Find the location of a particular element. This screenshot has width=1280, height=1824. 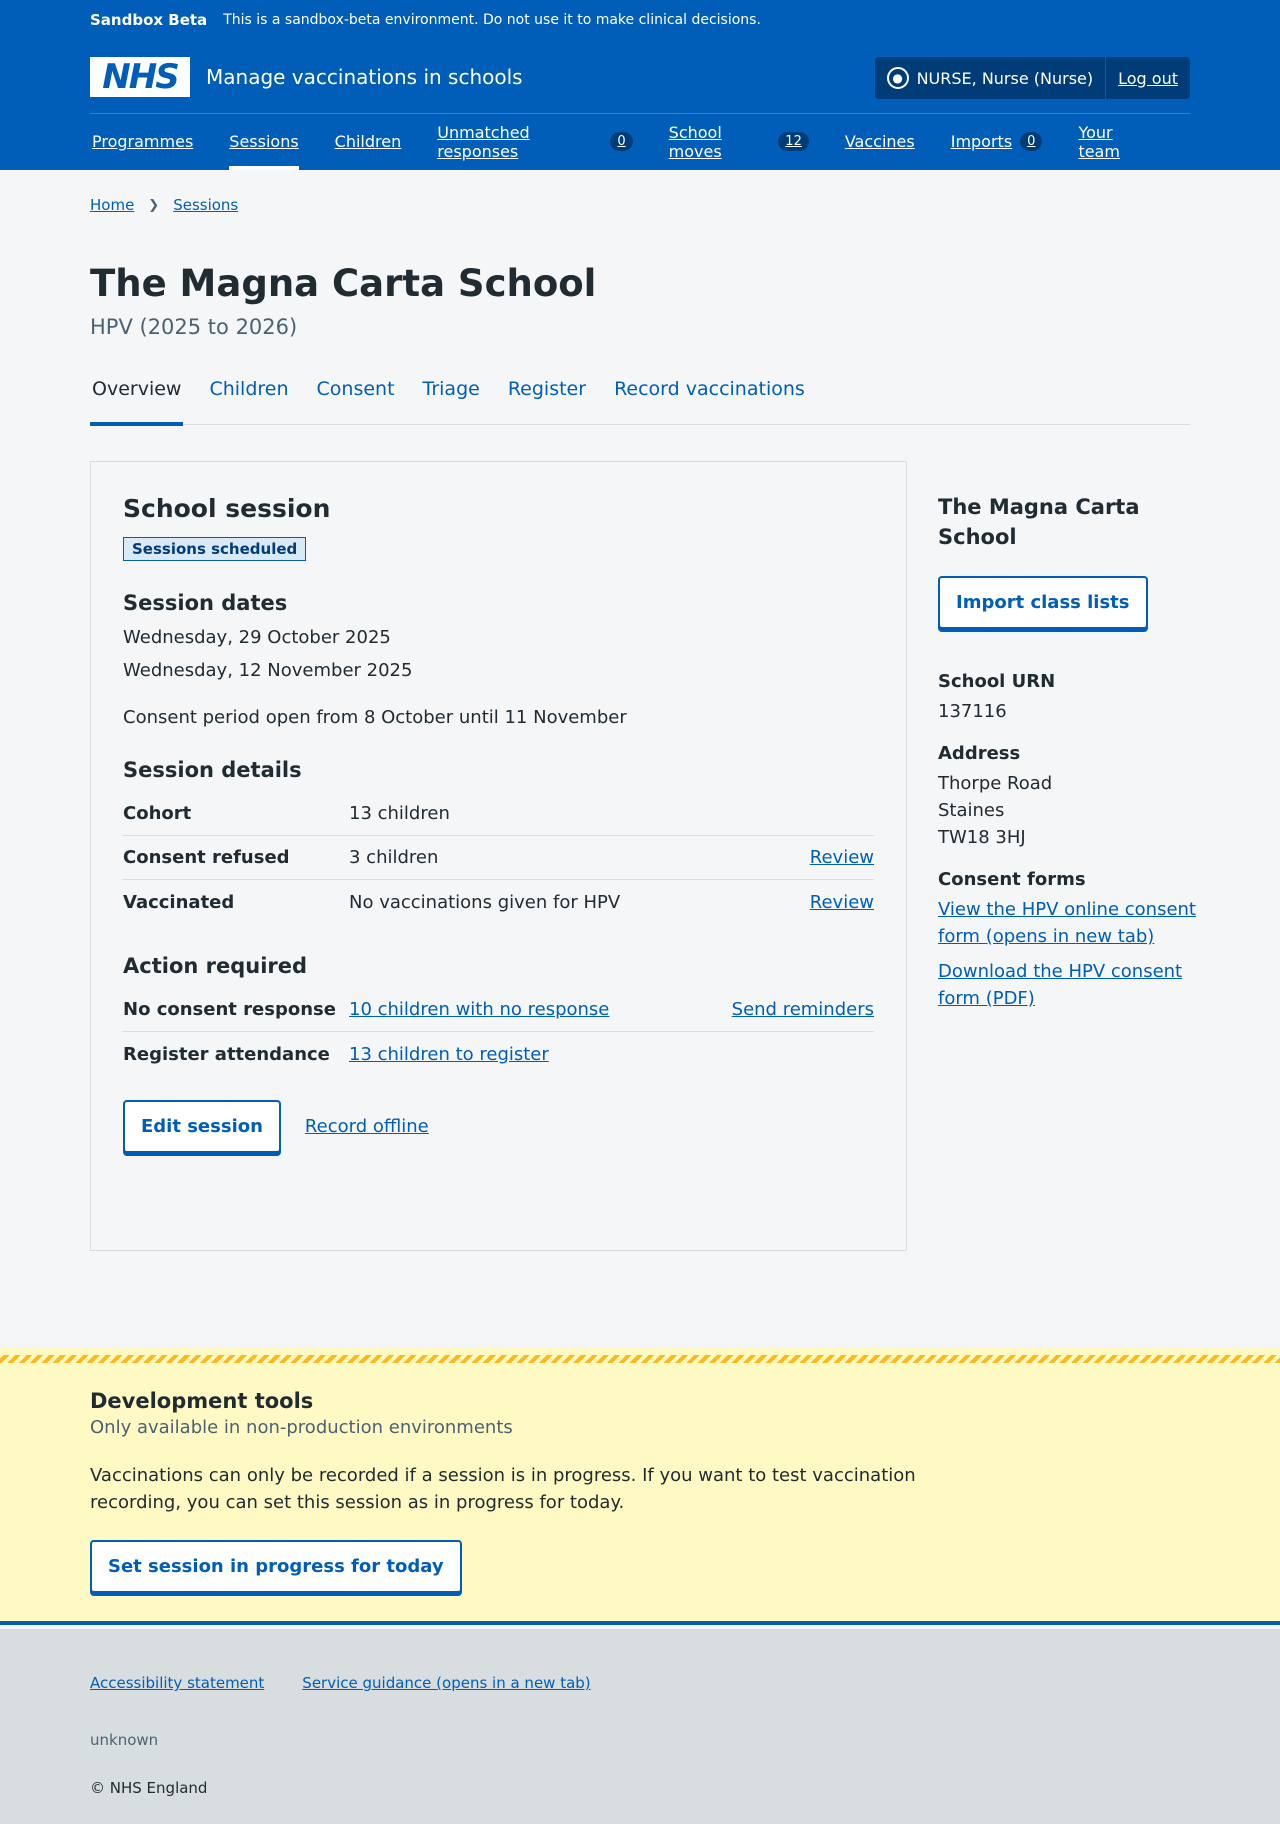

account-user: ● NURSE, Nurse (Nurse) is located at coordinates (991, 78).